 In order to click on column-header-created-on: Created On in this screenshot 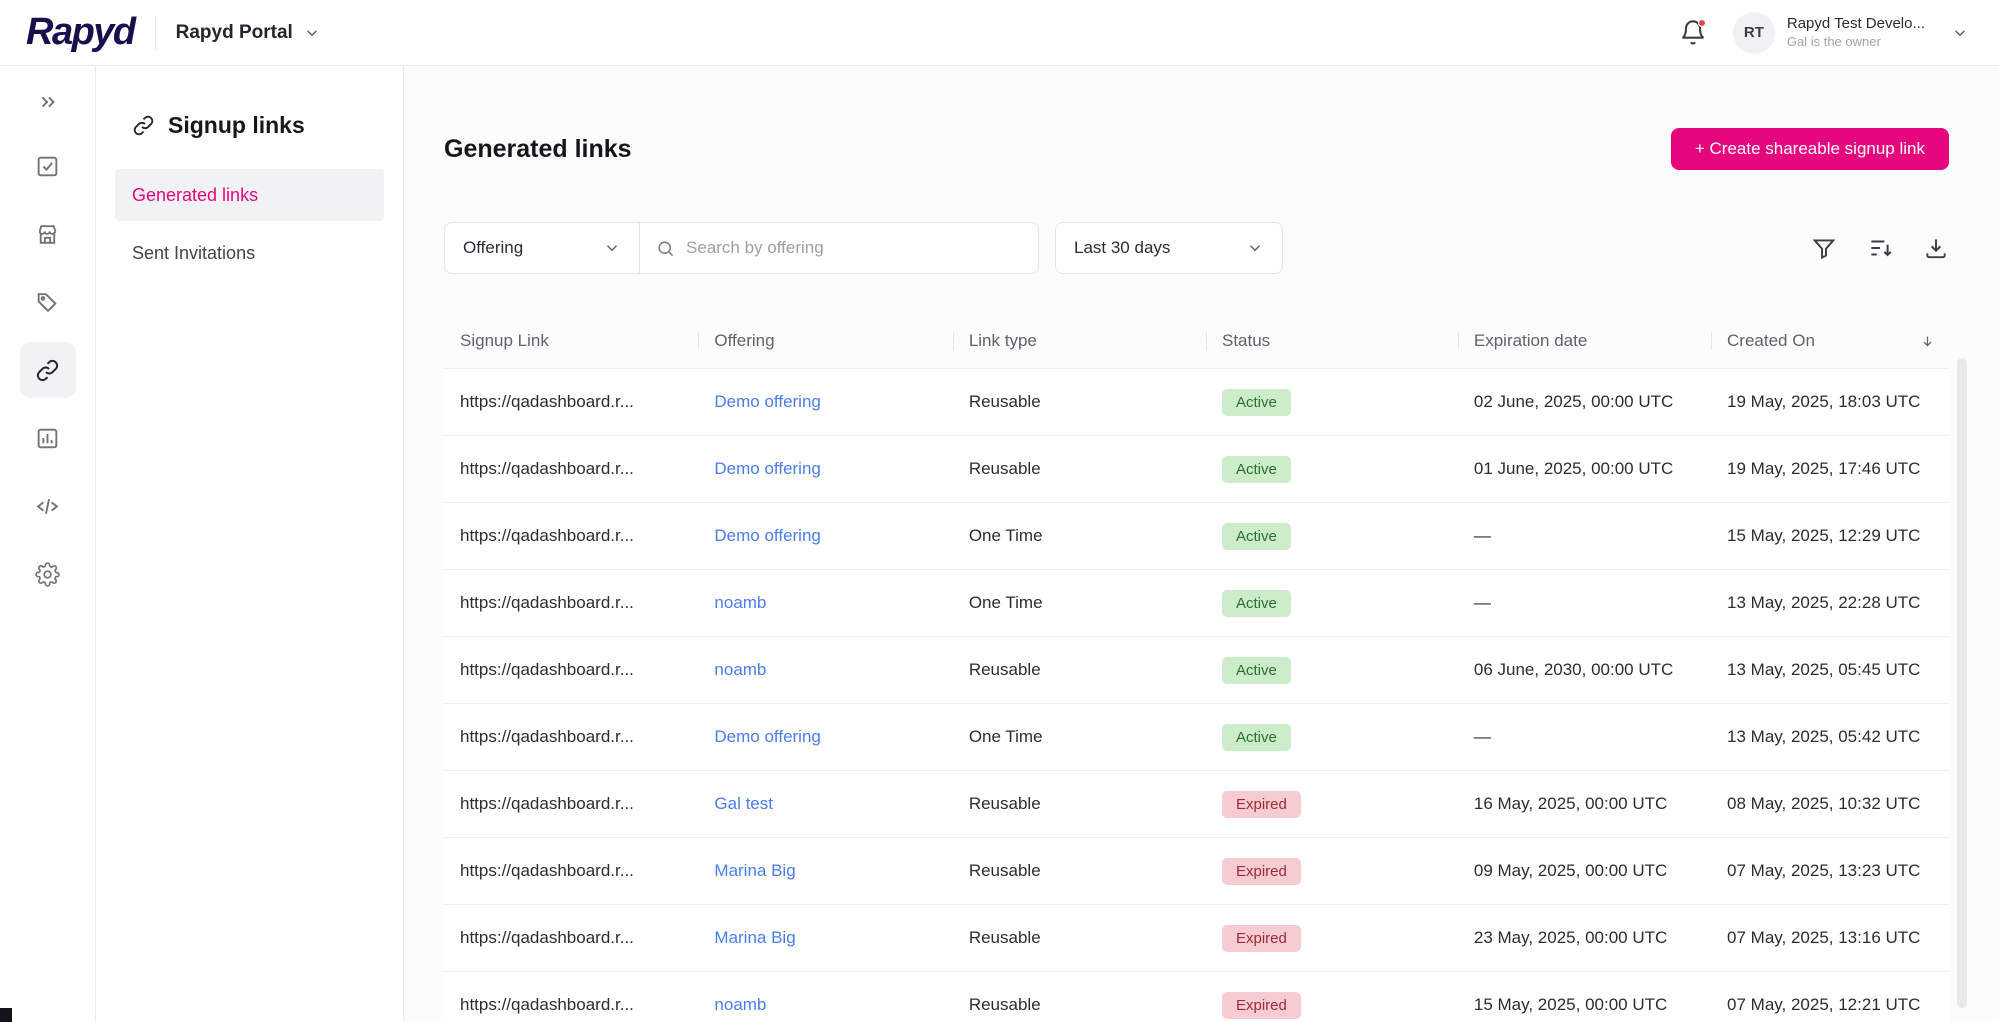, I will do `click(1830, 341)`.